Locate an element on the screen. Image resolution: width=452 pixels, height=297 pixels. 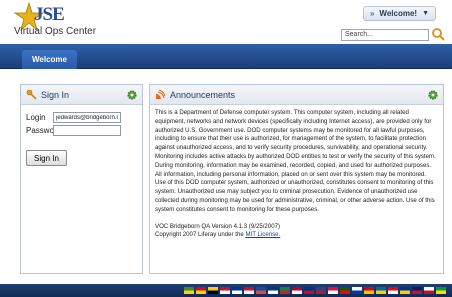
announcements-title: Announcements is located at coordinates (203, 94).